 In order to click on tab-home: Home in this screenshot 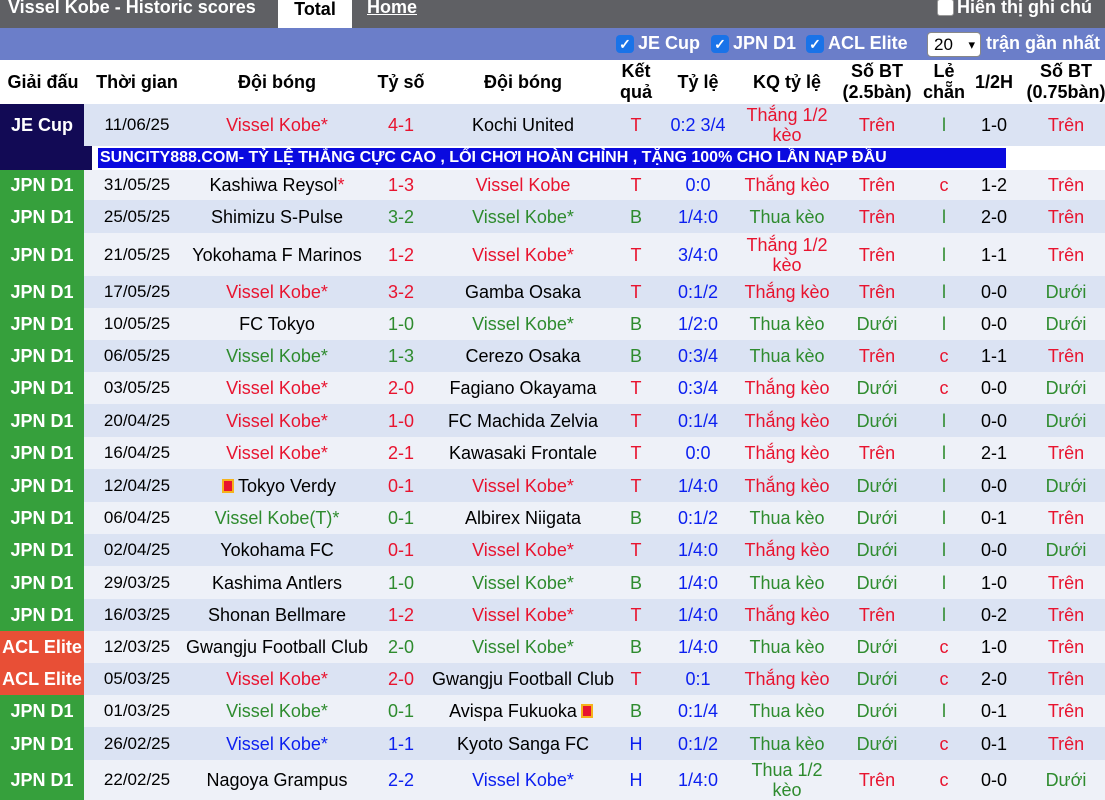, I will do `click(392, 9)`.